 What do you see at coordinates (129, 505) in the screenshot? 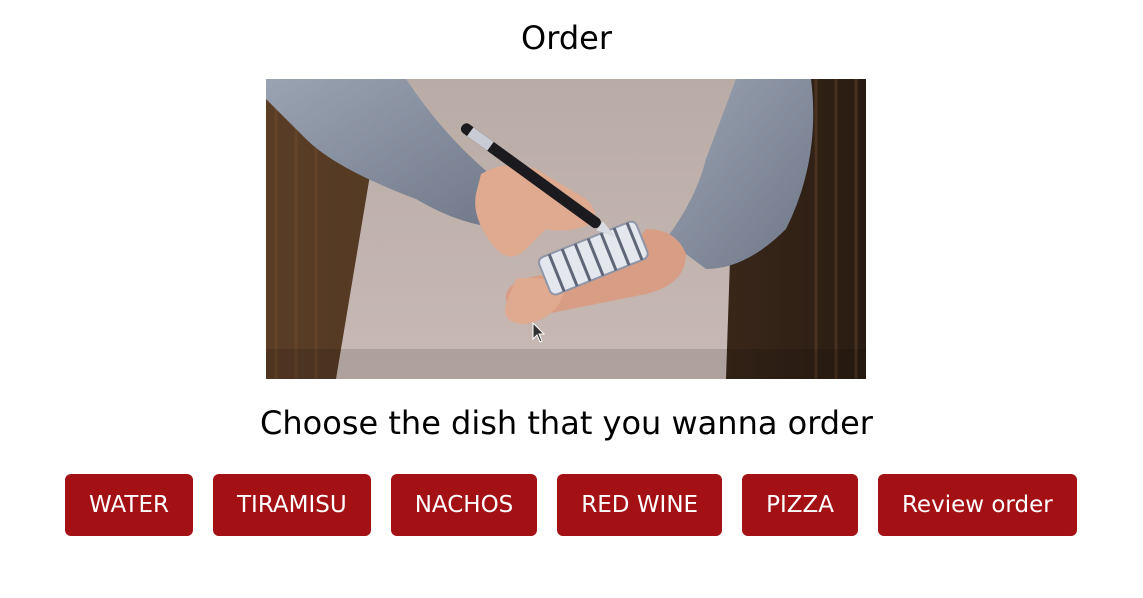
I see `water-button: WATER` at bounding box center [129, 505].